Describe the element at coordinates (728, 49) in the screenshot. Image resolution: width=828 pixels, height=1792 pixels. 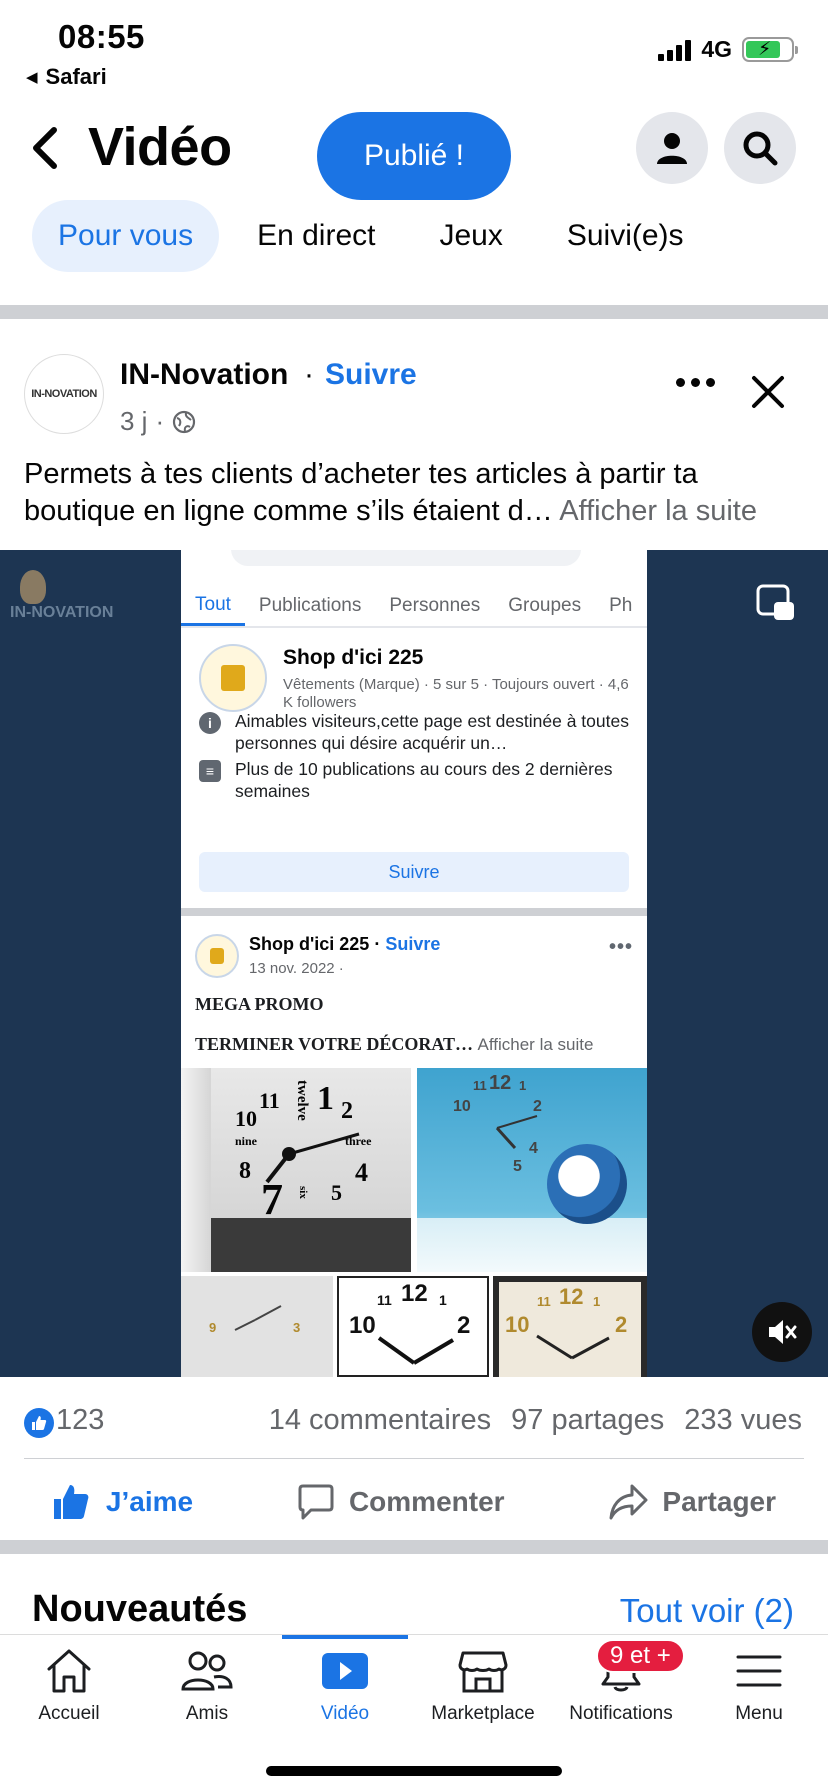
I see `status-indicators: 4G ⚡` at that location.